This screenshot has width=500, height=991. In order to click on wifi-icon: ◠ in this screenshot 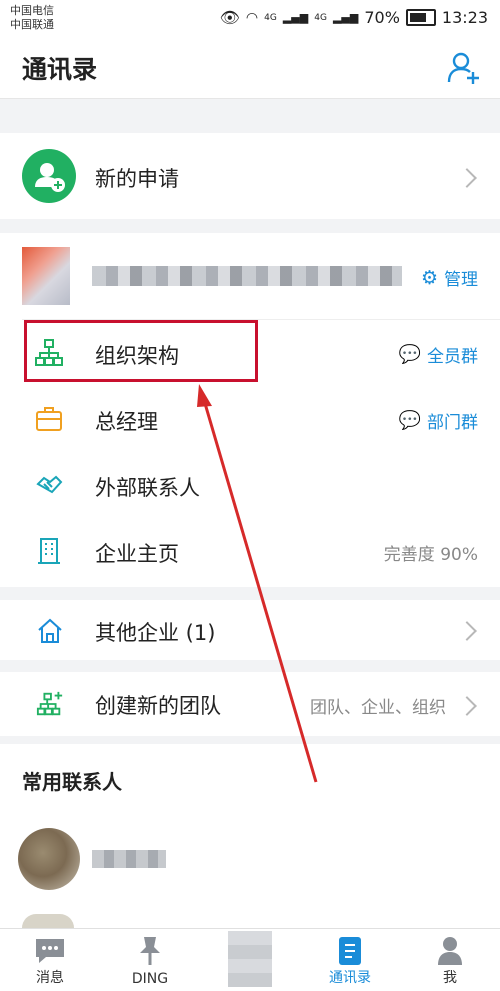, I will do `click(252, 17)`.